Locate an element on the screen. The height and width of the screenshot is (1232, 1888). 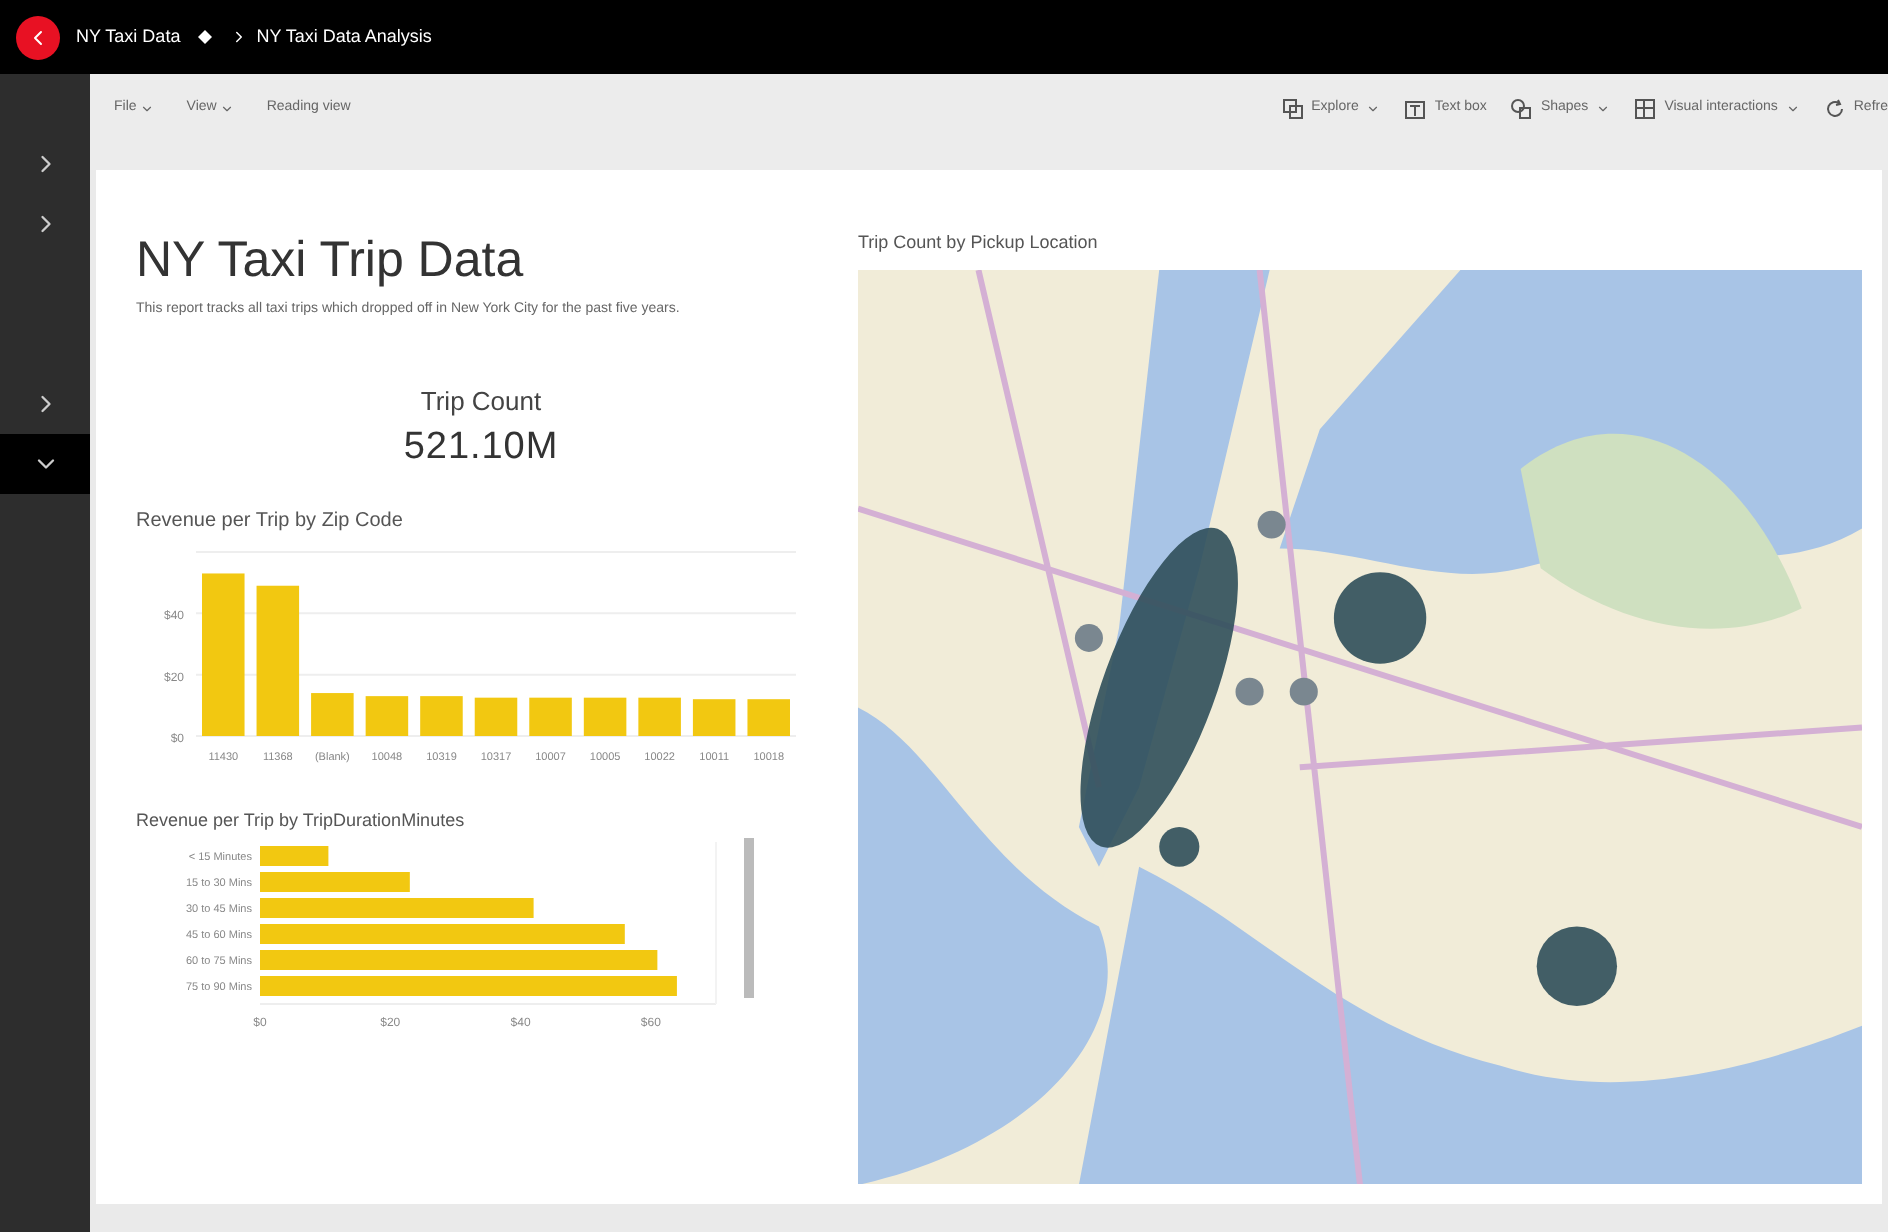
collapse-button is located at coordinates (45, 464).